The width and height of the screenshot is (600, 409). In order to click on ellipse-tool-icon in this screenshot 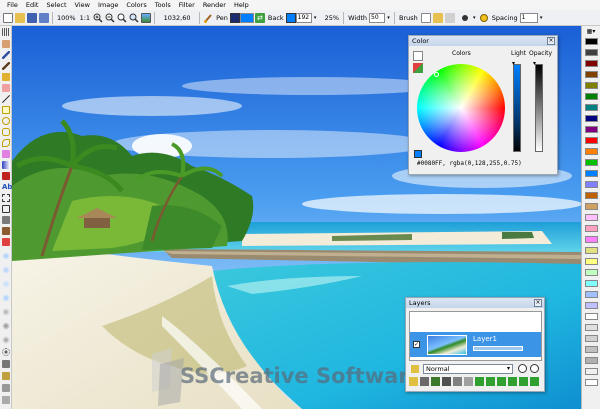, I will do `click(6, 121)`.